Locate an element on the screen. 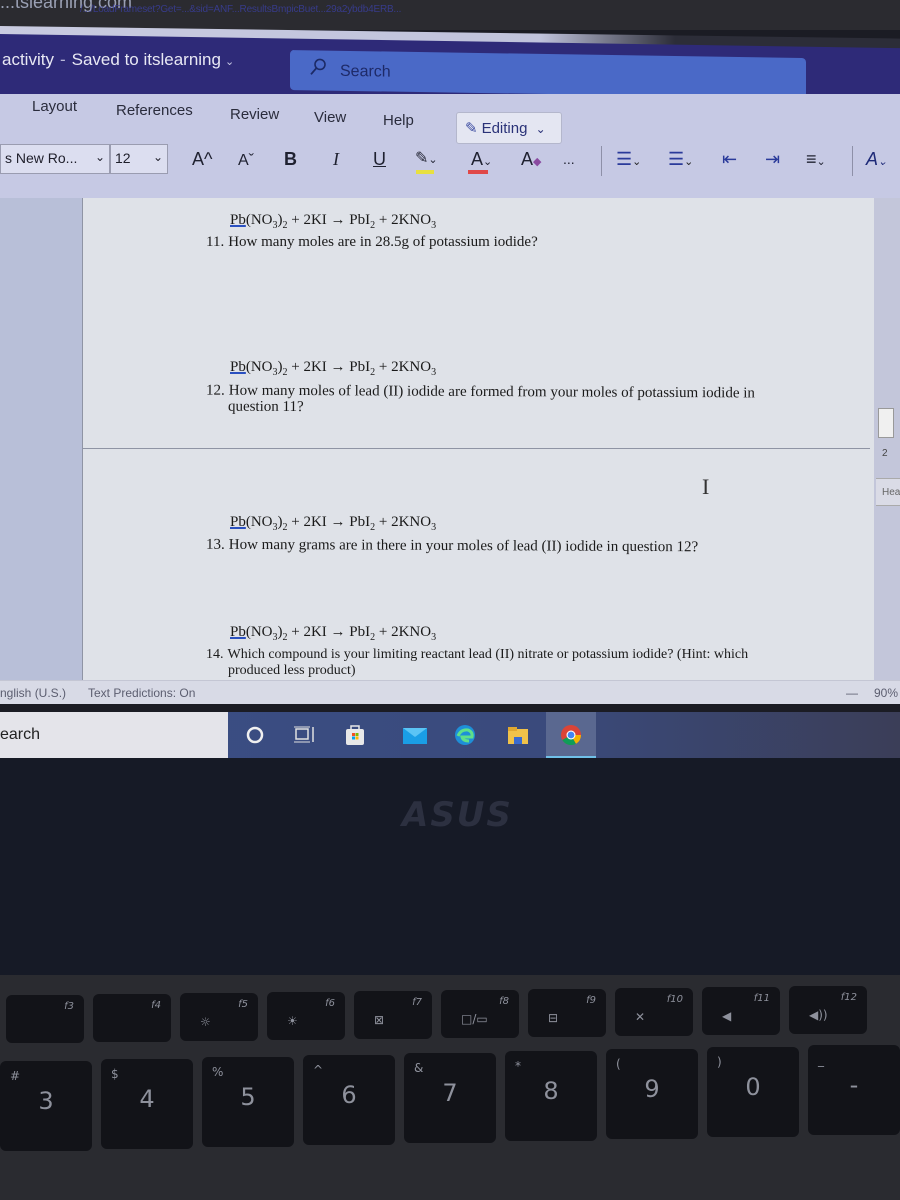 This screenshot has width=900, height=1200. highlight-color-swatch is located at coordinates (425, 172).